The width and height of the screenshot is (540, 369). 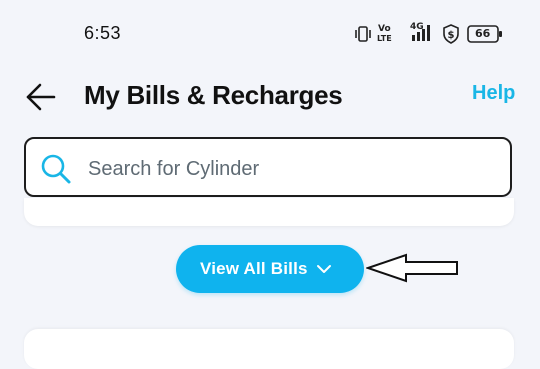 I want to click on battery-icon: 66, so click(x=485, y=34).